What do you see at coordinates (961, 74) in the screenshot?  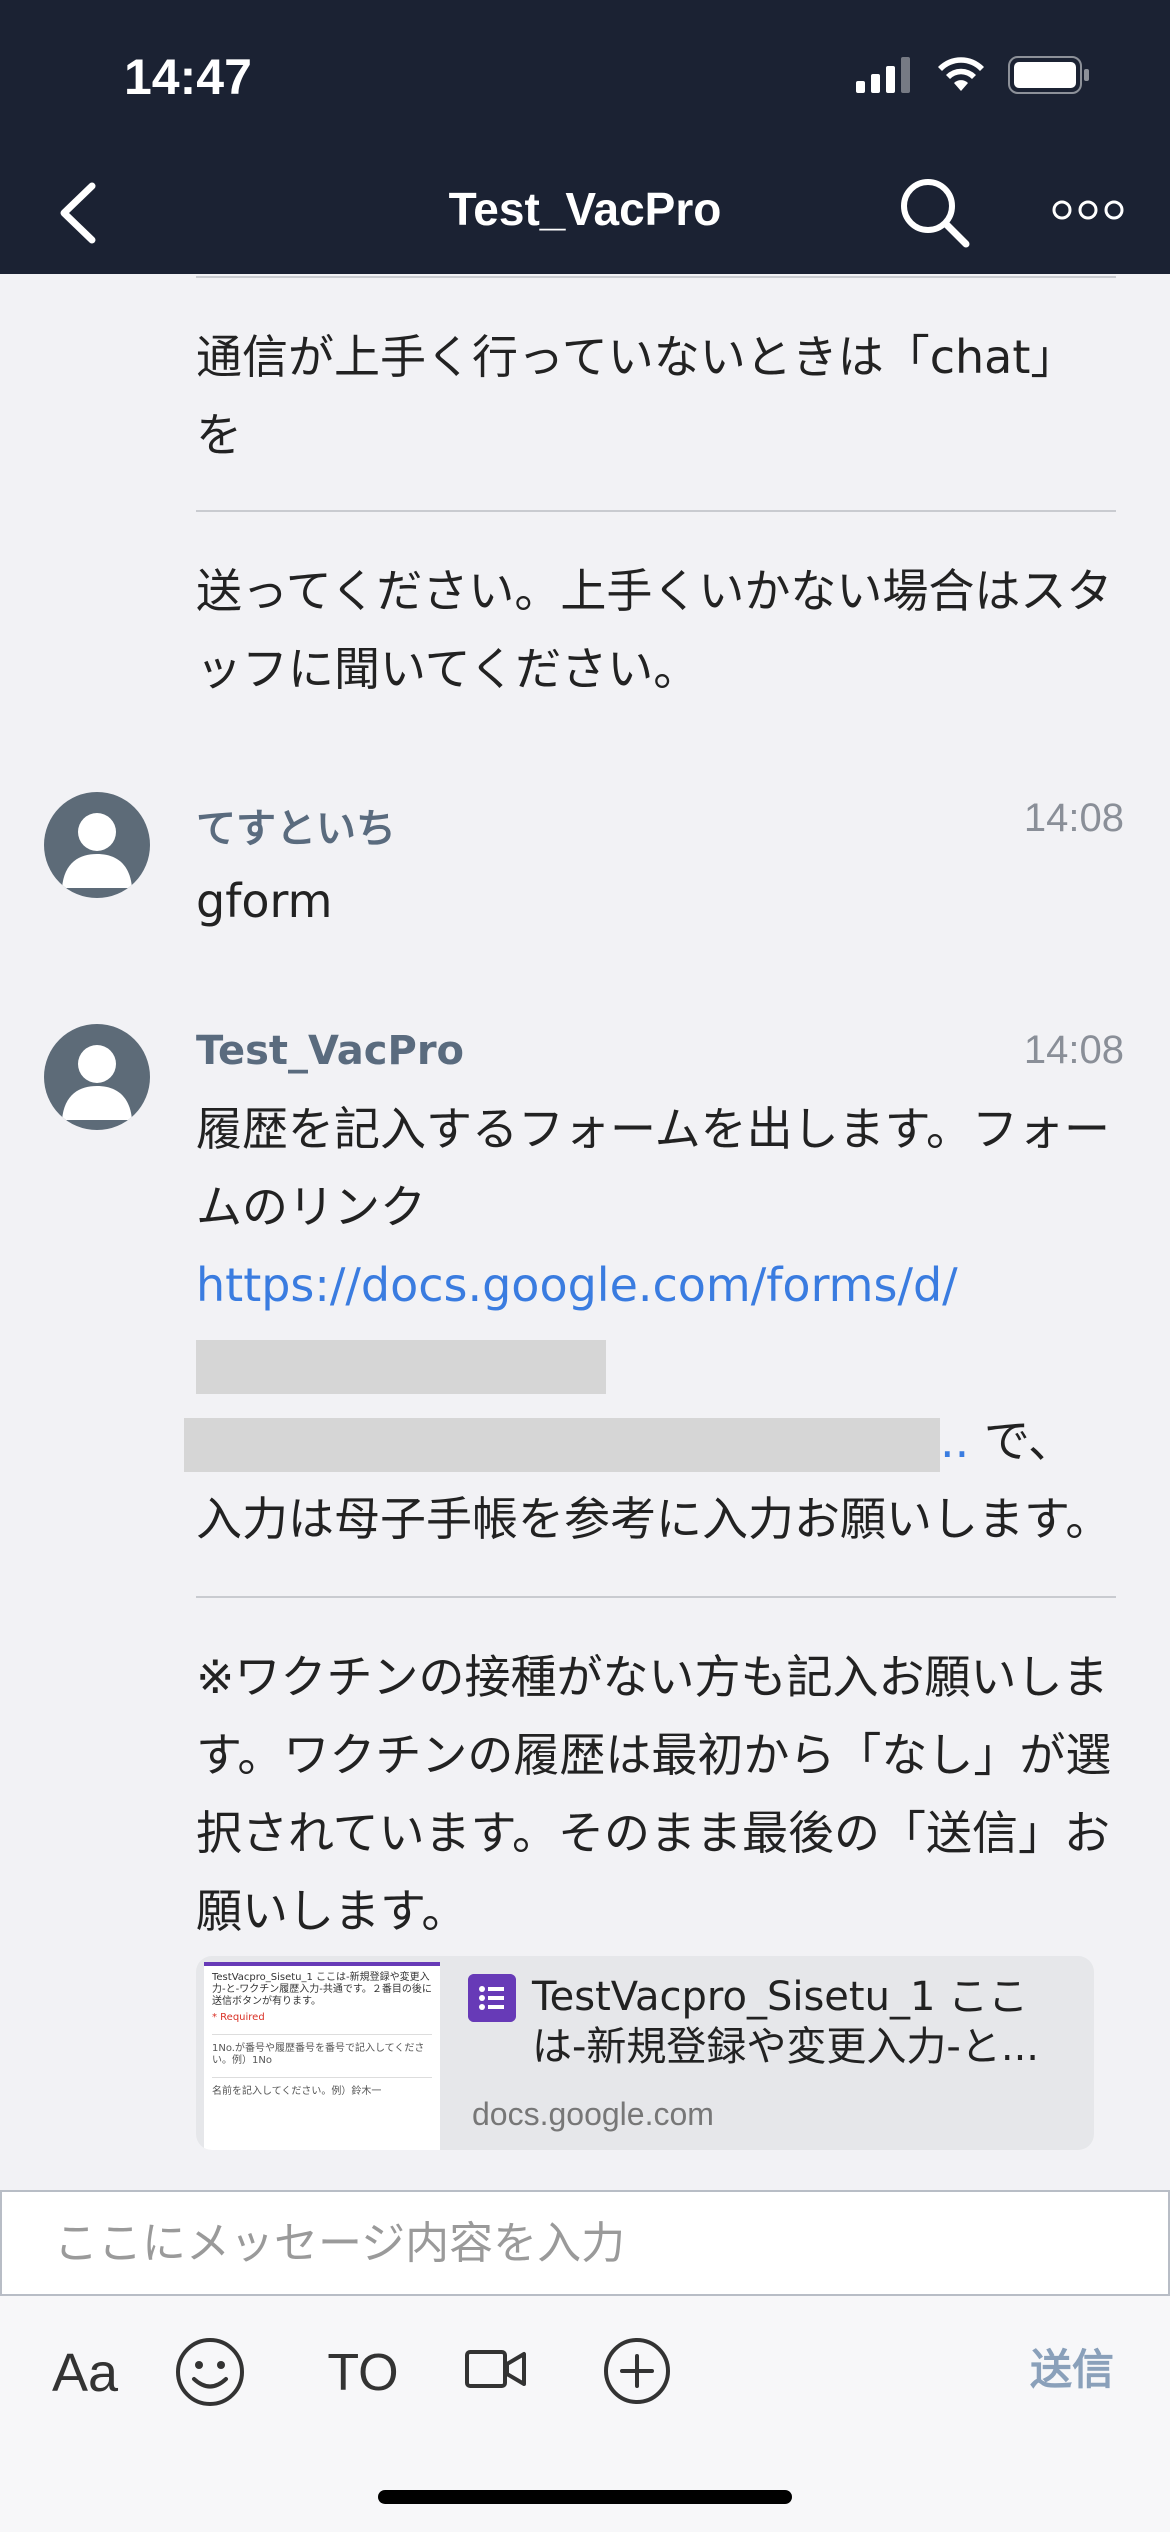 I see `wifi-icon` at bounding box center [961, 74].